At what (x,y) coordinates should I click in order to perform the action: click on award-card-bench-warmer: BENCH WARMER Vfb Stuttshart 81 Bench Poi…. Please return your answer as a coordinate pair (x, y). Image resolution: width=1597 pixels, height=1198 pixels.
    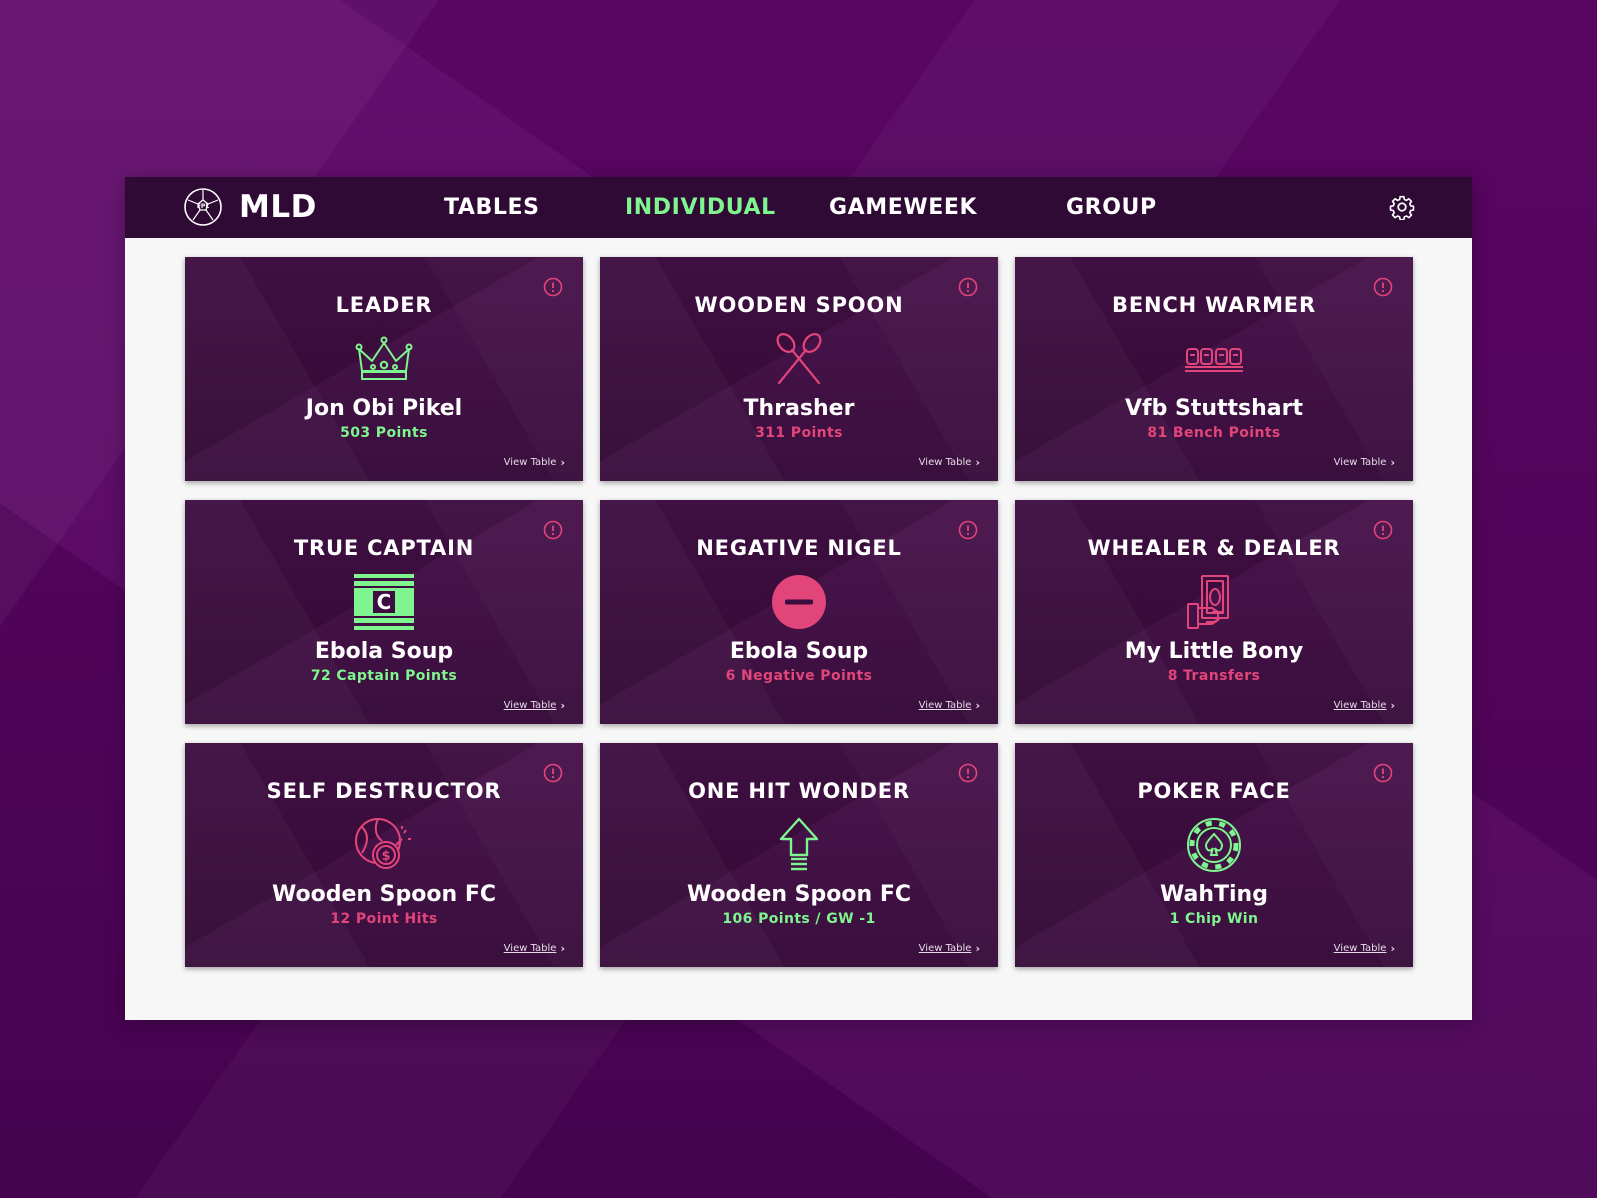
    Looking at the image, I should click on (1214, 369).